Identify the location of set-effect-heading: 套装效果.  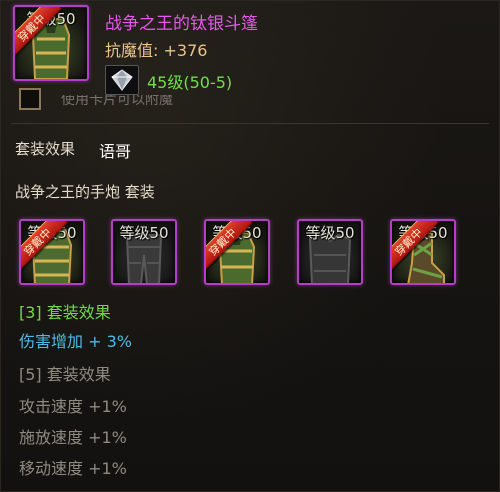
(45, 149).